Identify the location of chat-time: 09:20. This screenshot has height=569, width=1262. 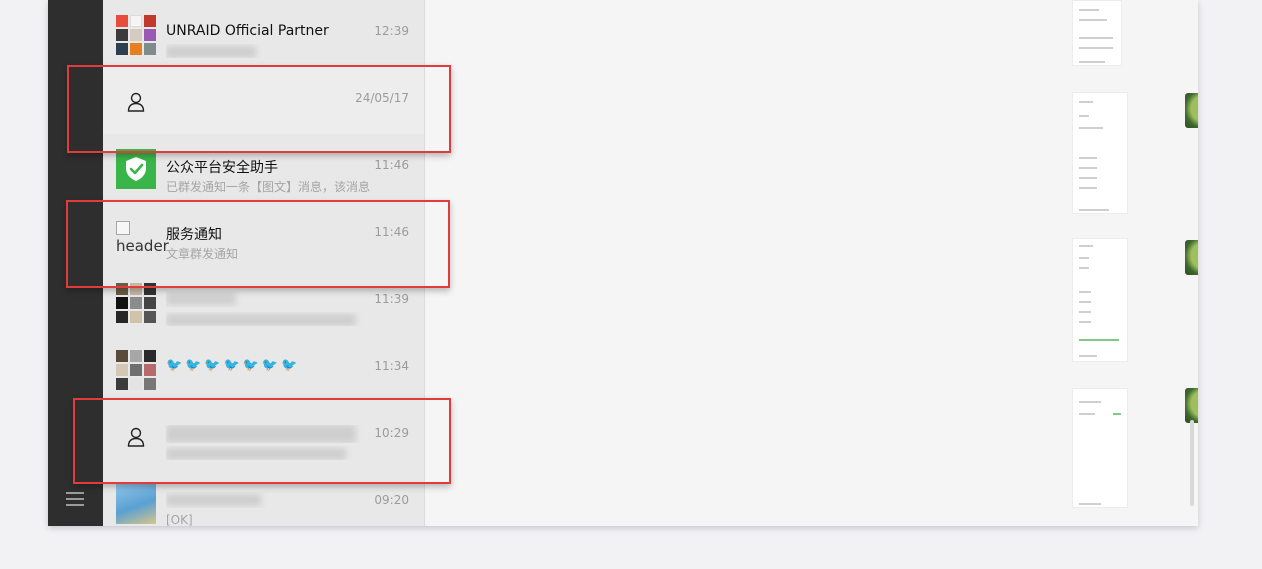
(391, 500).